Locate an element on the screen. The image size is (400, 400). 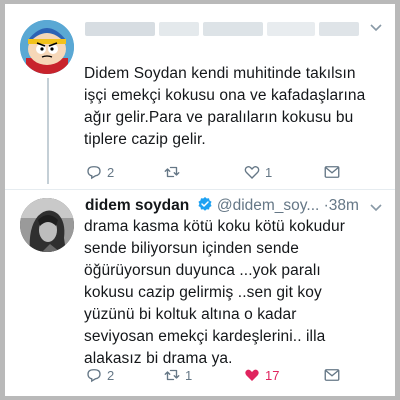
retweet-button is located at coordinates (174, 172).